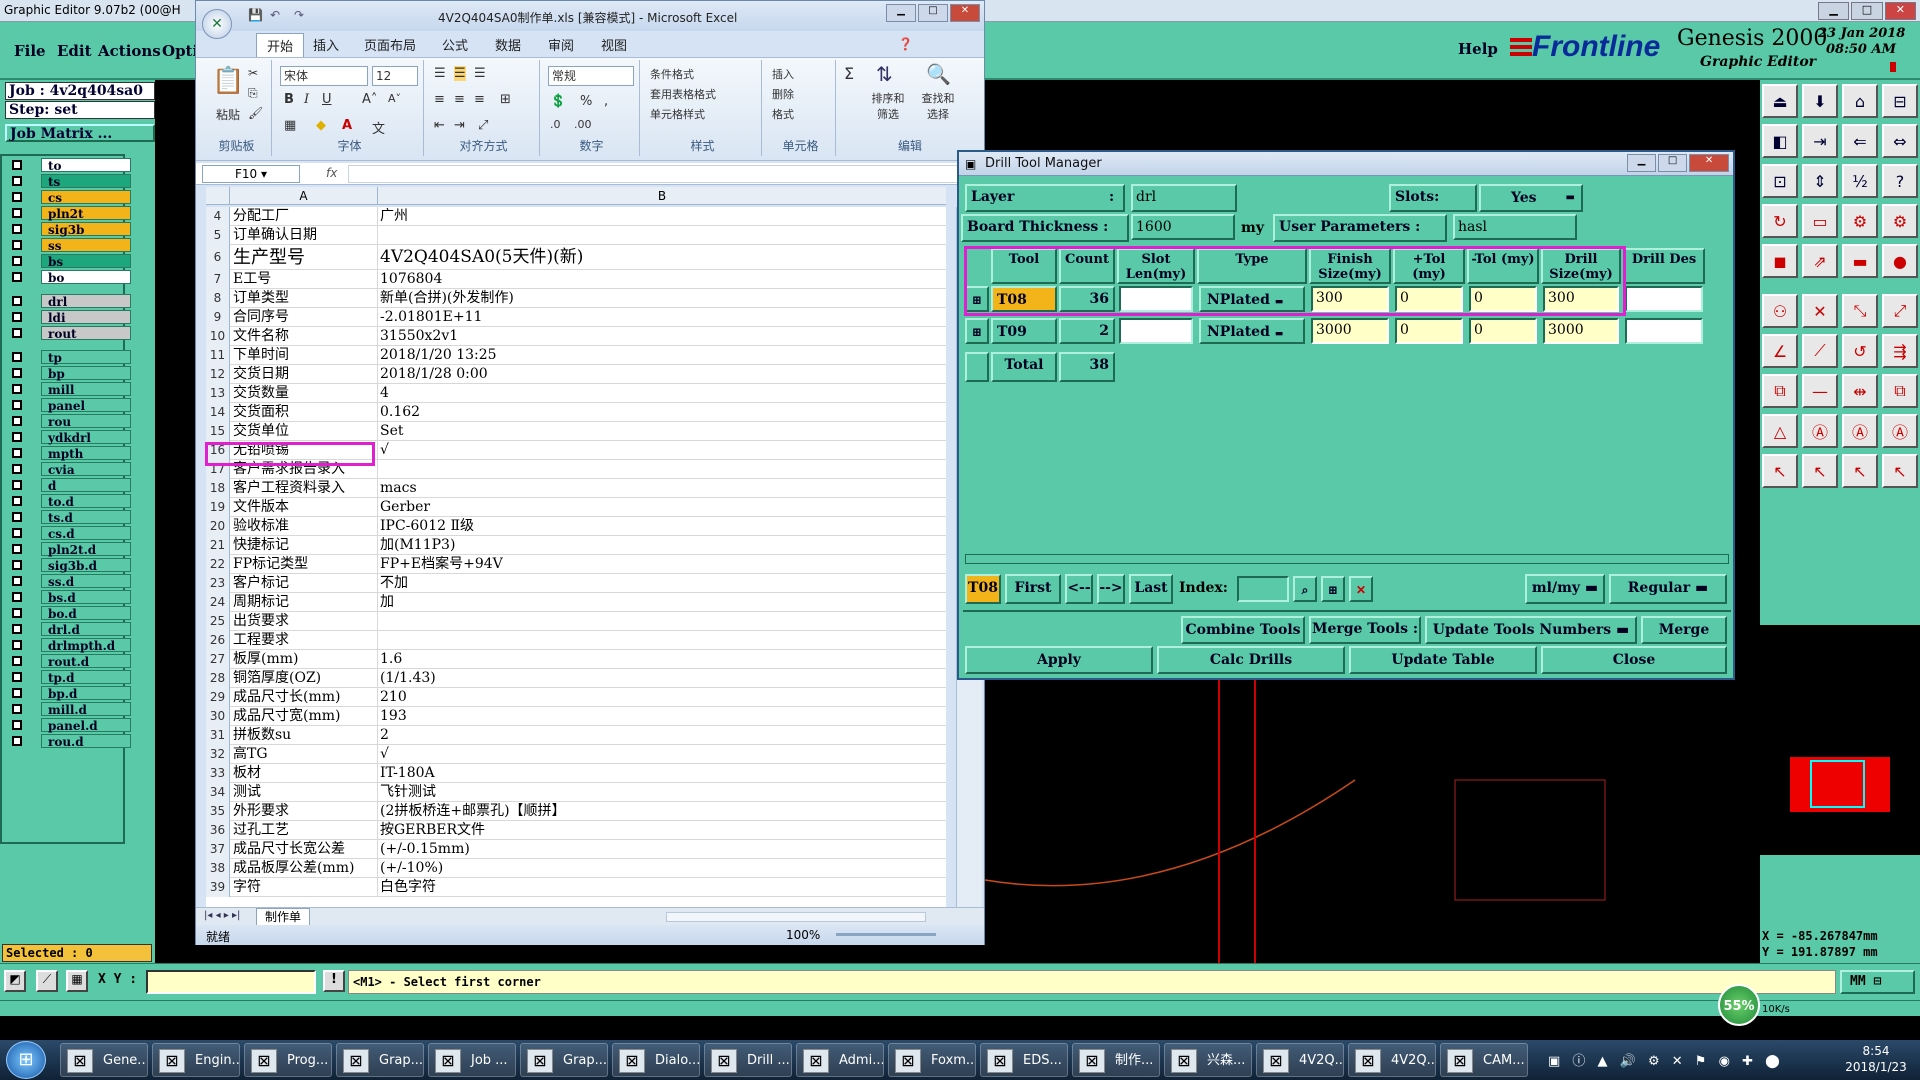 This screenshot has height=1080, width=1920. Describe the element at coordinates (1900, 101) in the screenshot. I see `tool-button-icon-4: ⊟` at that location.